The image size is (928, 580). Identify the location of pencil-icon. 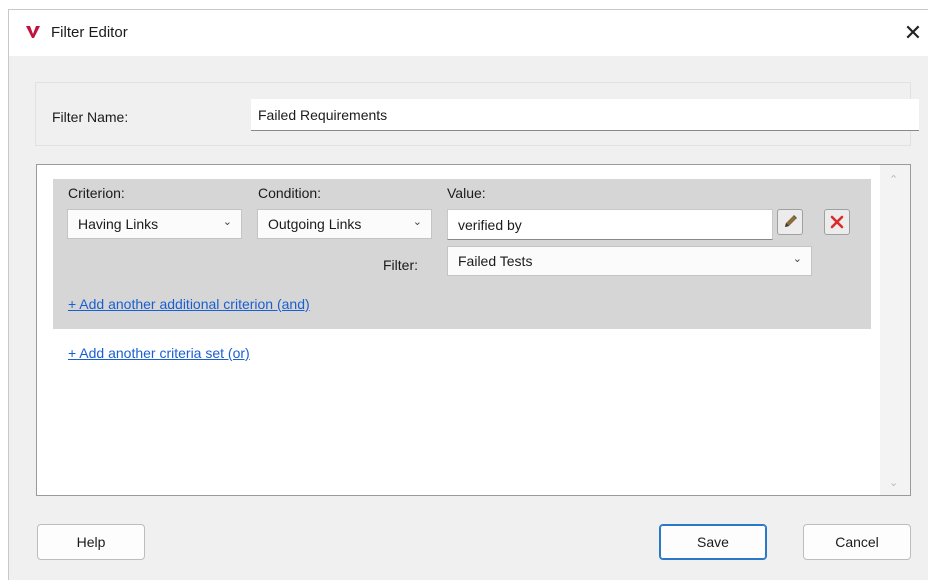
(791, 221).